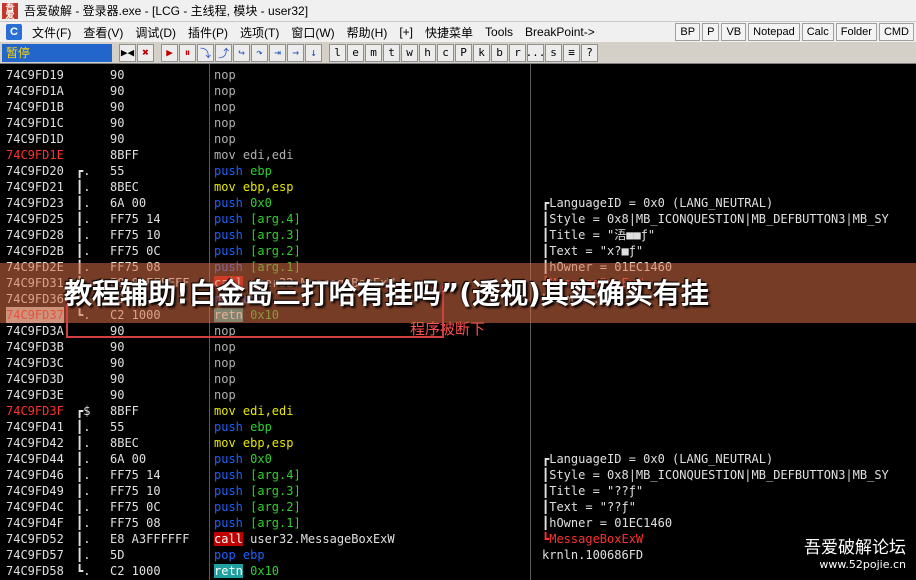  What do you see at coordinates (304, 539) in the screenshot?
I see `row-instruction: call user32.MessageBoxExW` at bounding box center [304, 539].